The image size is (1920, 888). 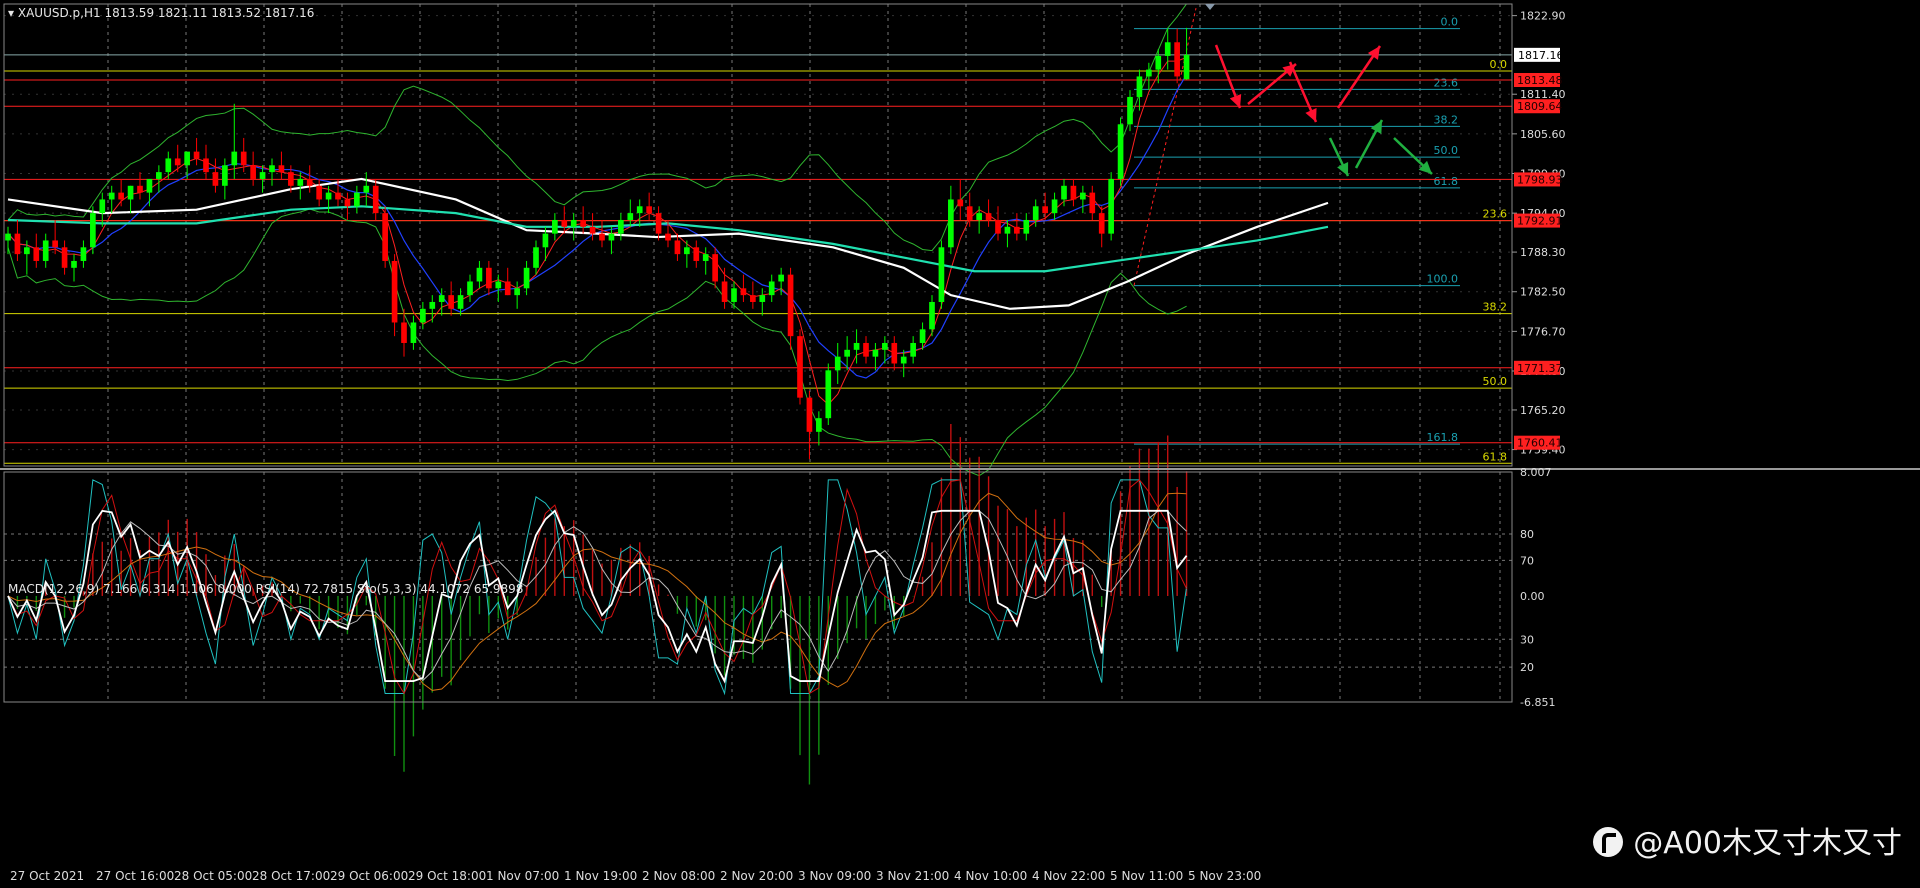 I want to click on watermark-text: @A00木又寸木又寸, so click(x=1767, y=843).